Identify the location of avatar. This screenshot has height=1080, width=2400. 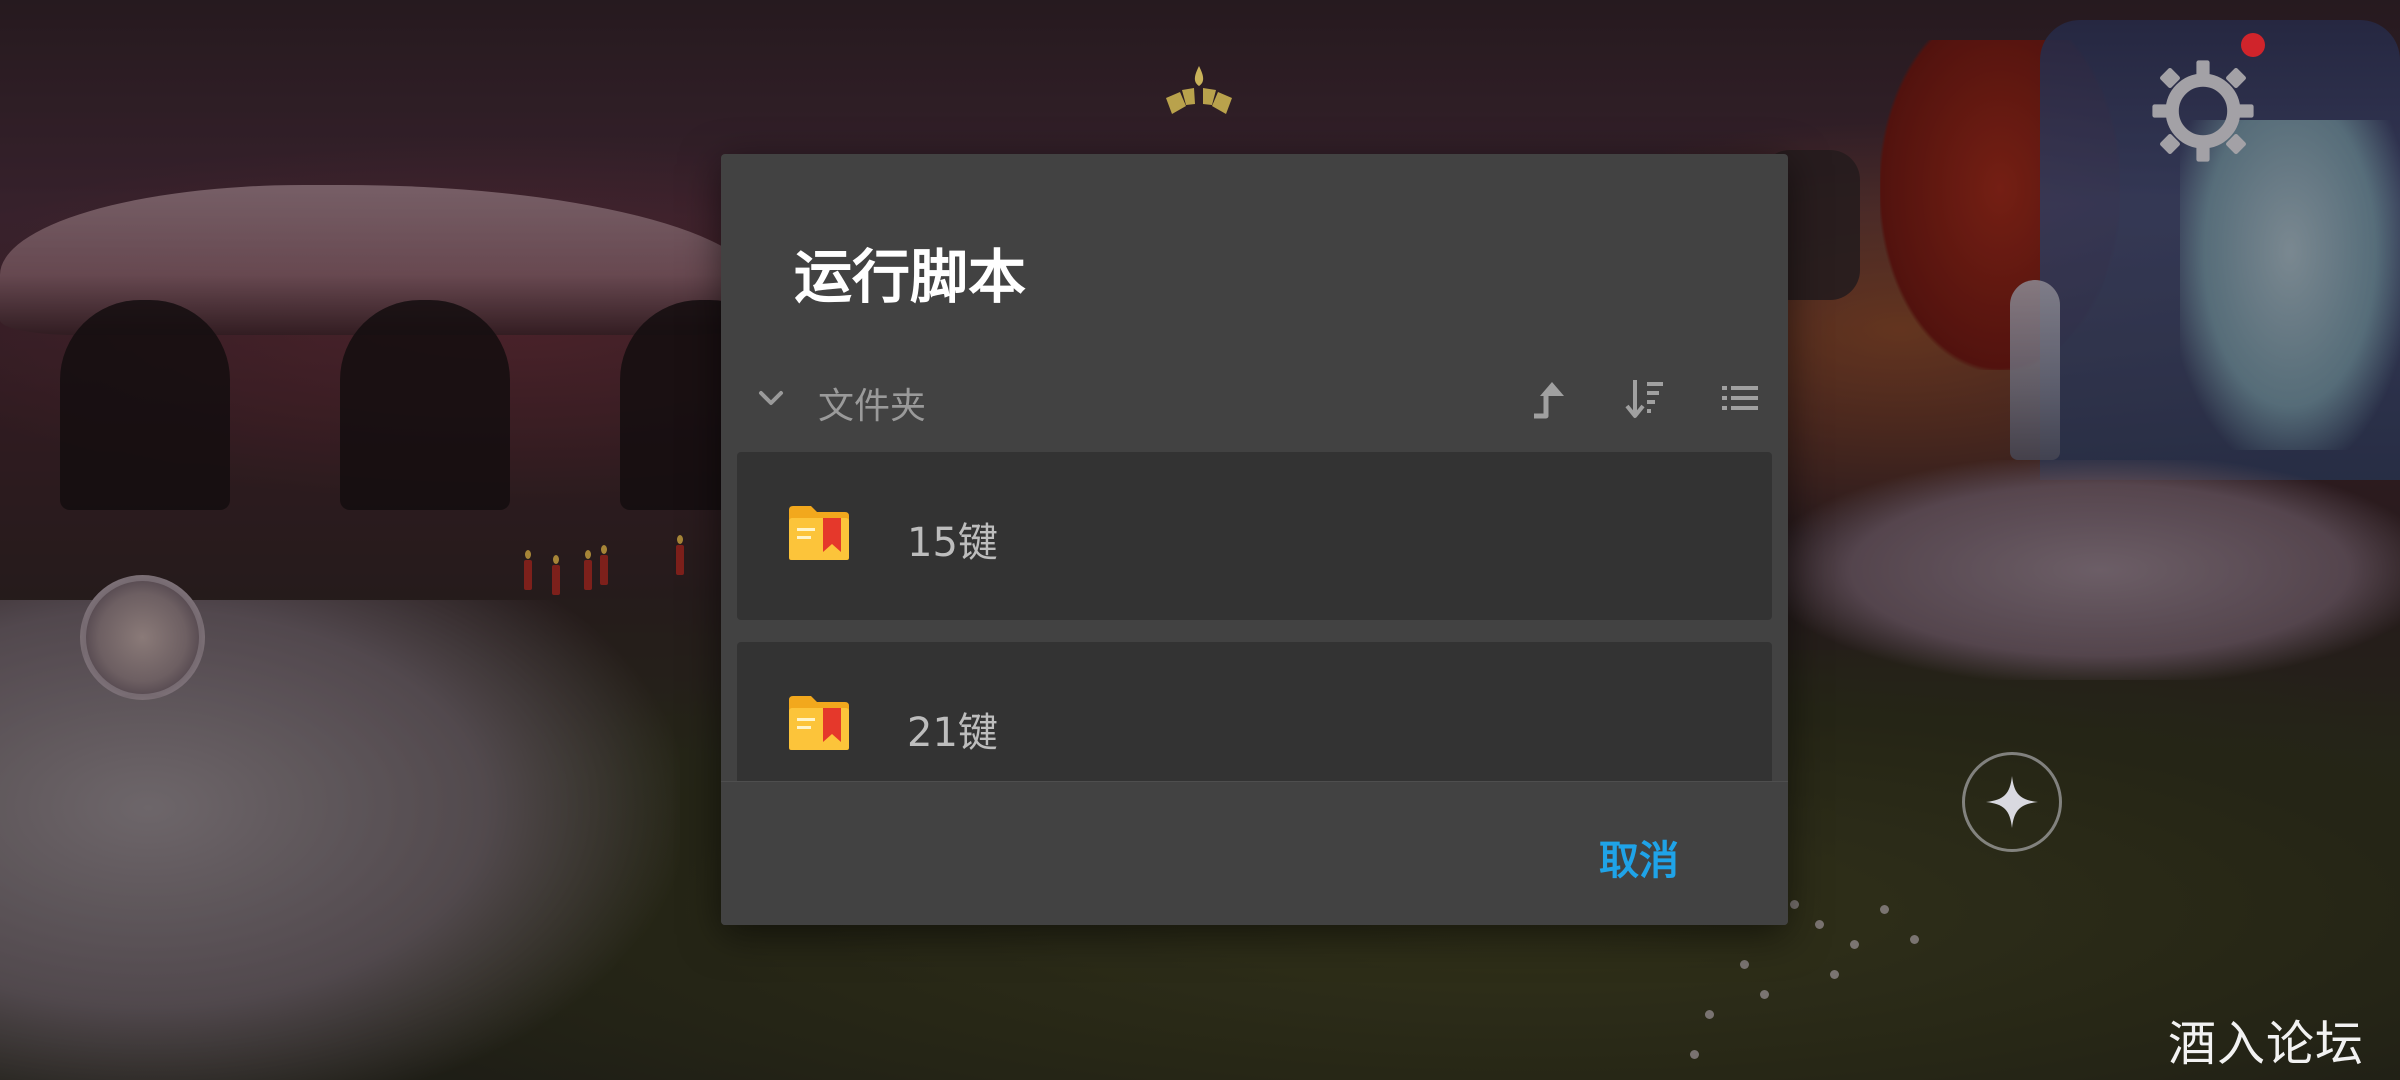
(142, 637).